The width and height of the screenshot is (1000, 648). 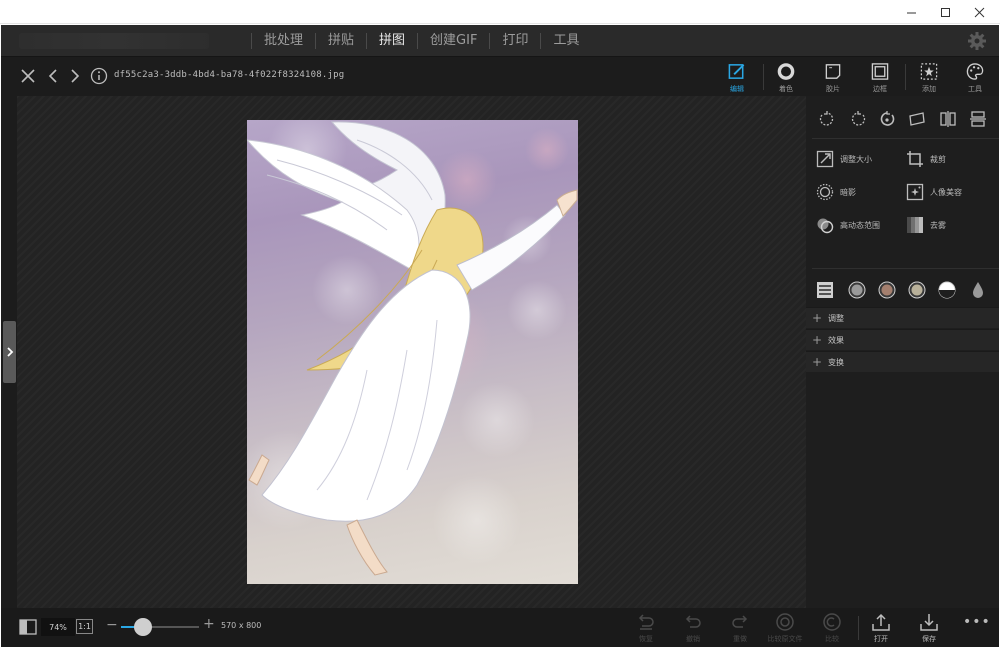 What do you see at coordinates (453, 41) in the screenshot?
I see `menu-create-gif: 创建GIF` at bounding box center [453, 41].